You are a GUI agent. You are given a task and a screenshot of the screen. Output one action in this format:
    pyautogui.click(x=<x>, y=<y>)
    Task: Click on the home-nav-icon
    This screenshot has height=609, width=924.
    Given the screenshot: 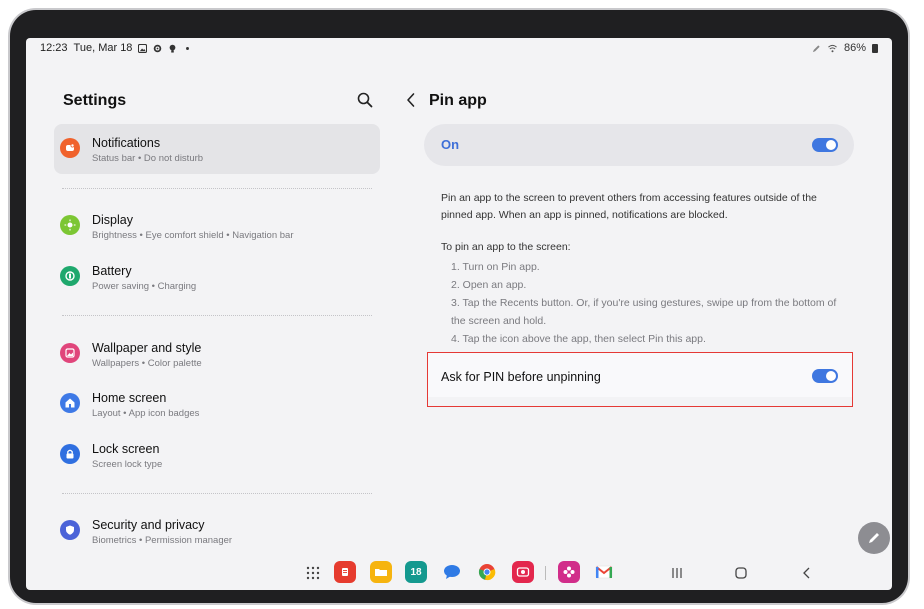 What is the action you would take?
    pyautogui.click(x=741, y=573)
    